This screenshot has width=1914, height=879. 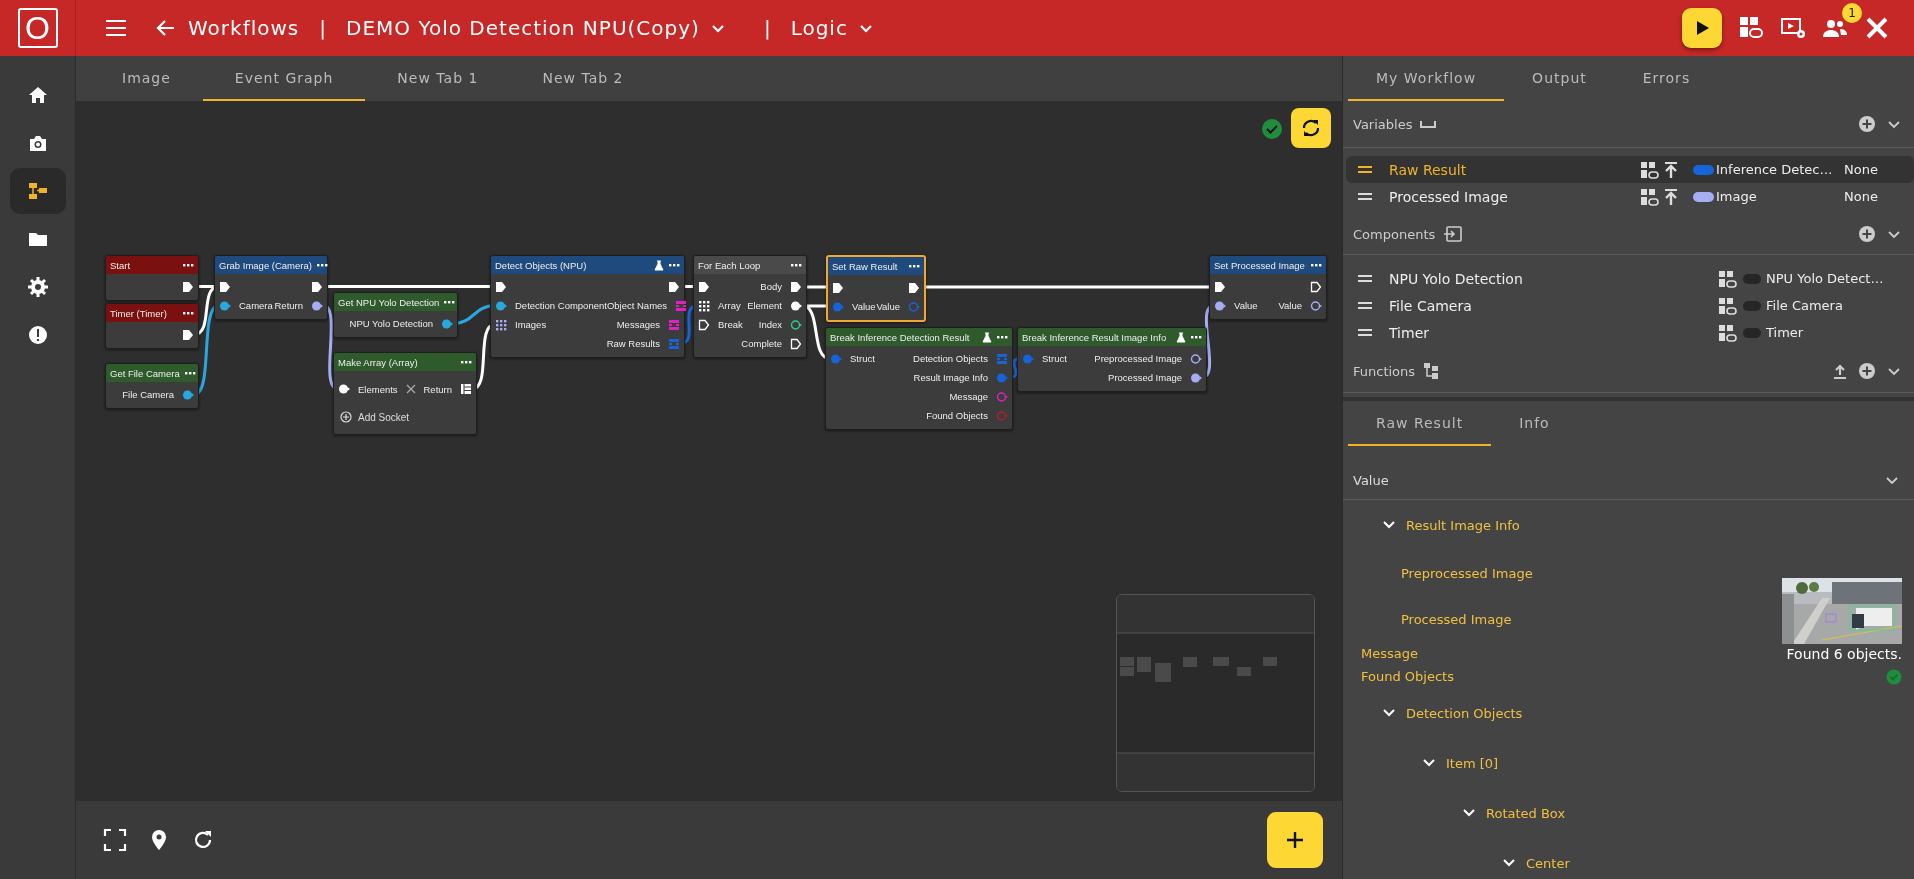 What do you see at coordinates (730, 324) in the screenshot?
I see `pin-label: Break` at bounding box center [730, 324].